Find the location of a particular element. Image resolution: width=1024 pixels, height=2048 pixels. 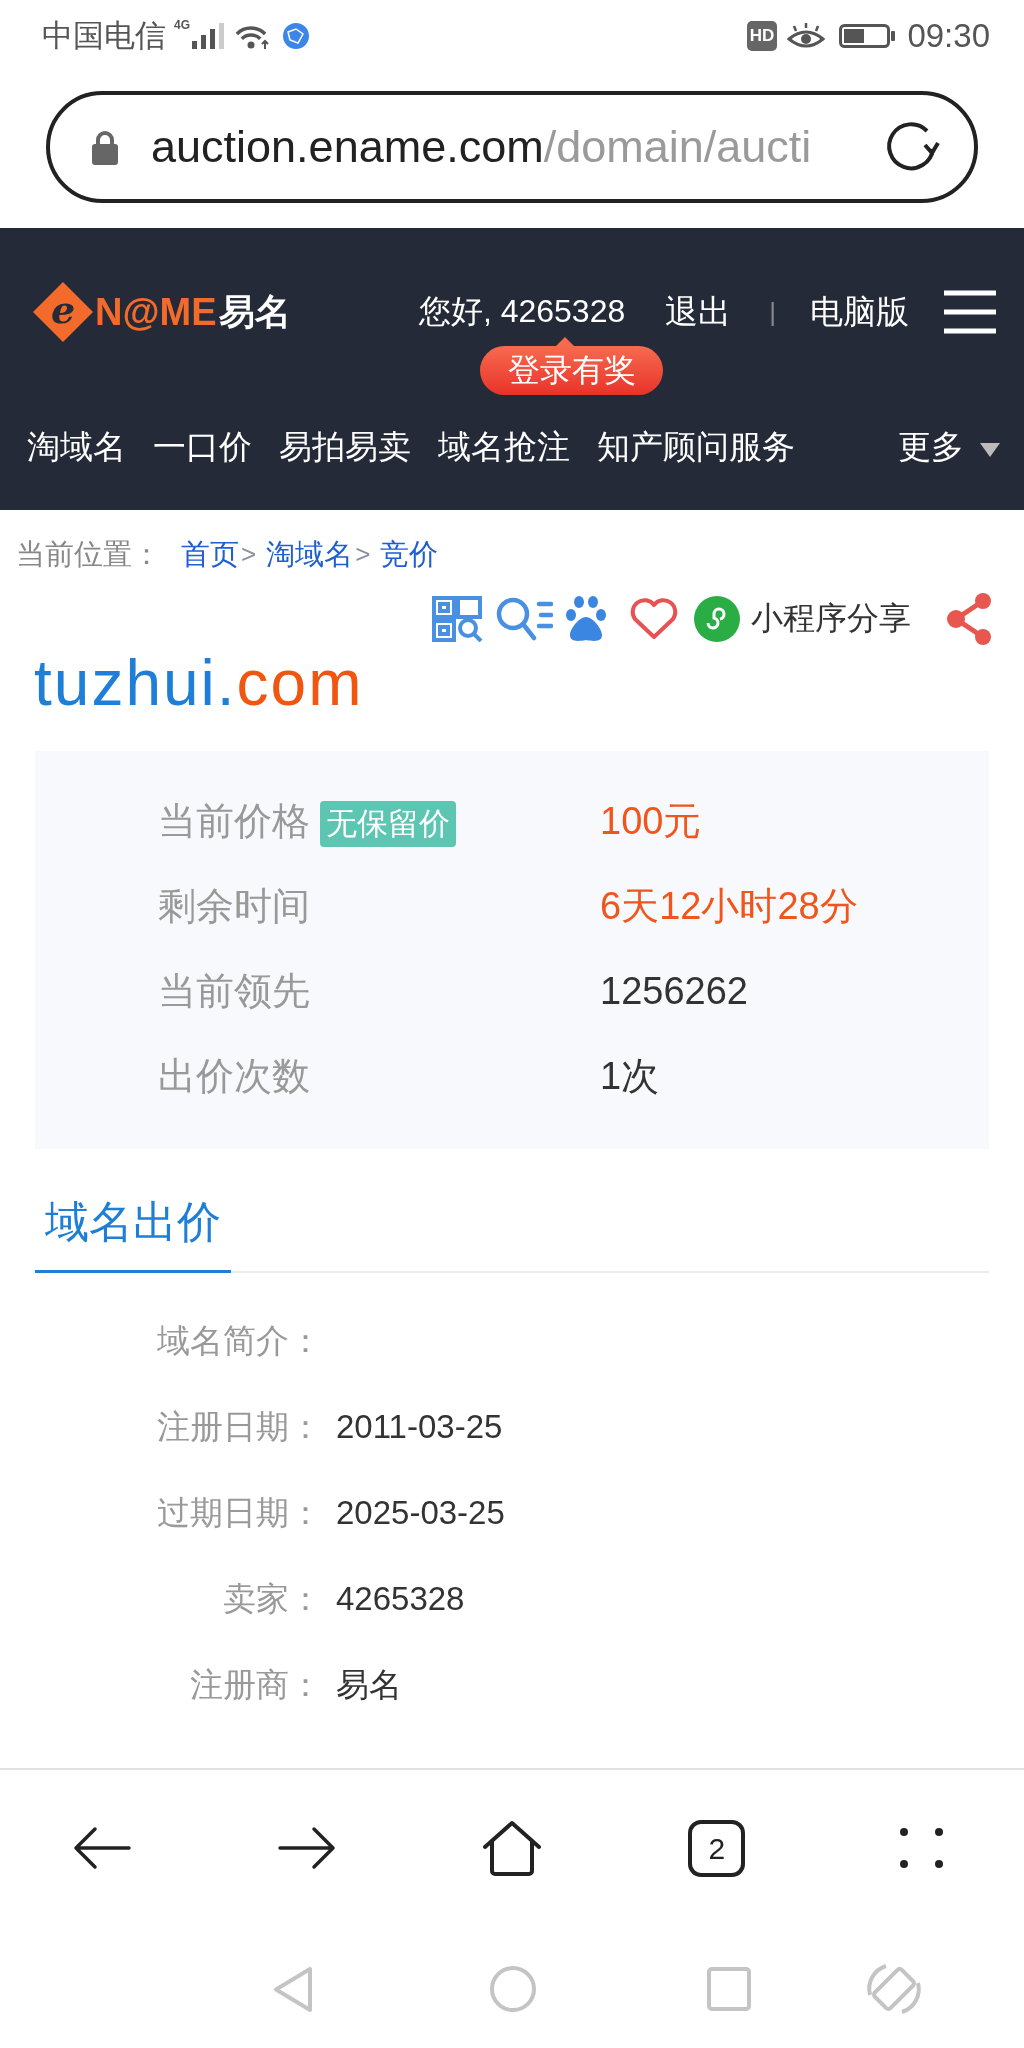

mini-program-share-link: 小程序分享 is located at coordinates (831, 619).